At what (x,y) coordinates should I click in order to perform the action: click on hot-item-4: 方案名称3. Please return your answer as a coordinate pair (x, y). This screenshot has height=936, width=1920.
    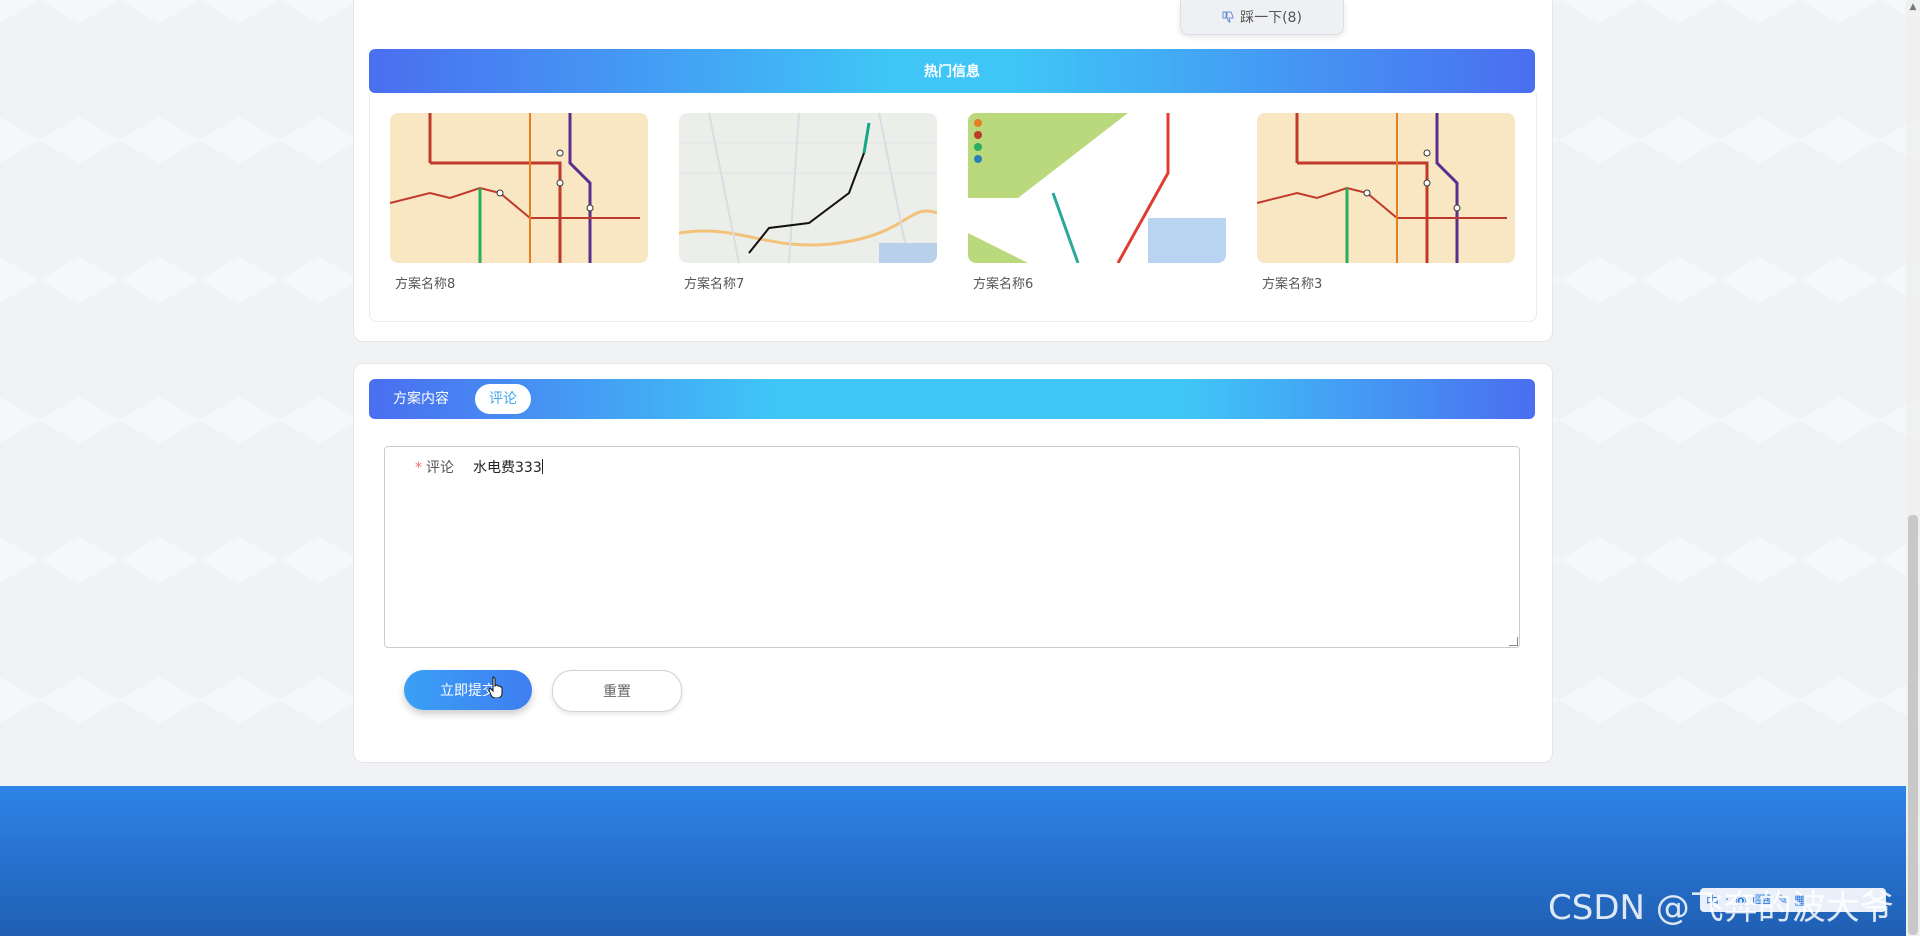
    Looking at the image, I should click on (1386, 202).